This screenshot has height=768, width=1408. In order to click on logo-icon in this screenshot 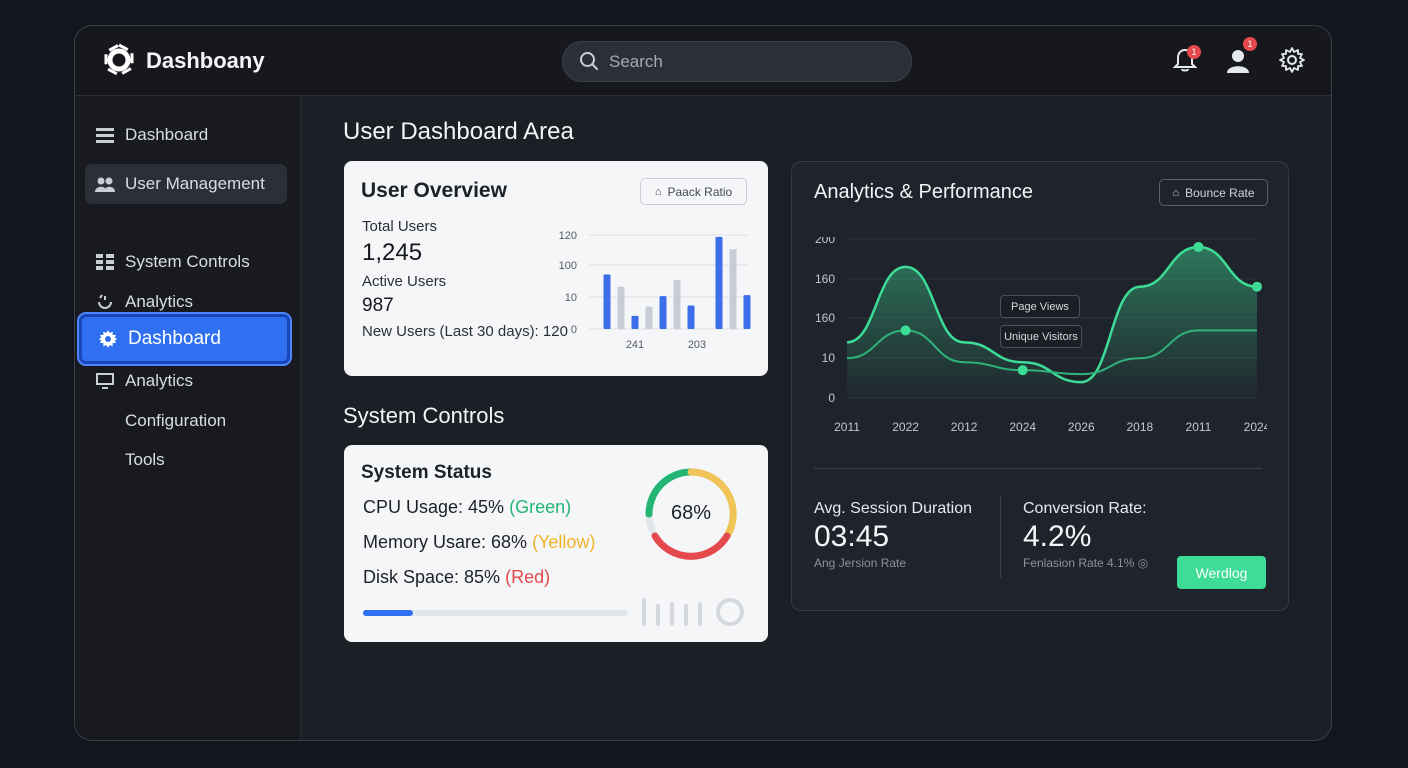, I will do `click(119, 60)`.